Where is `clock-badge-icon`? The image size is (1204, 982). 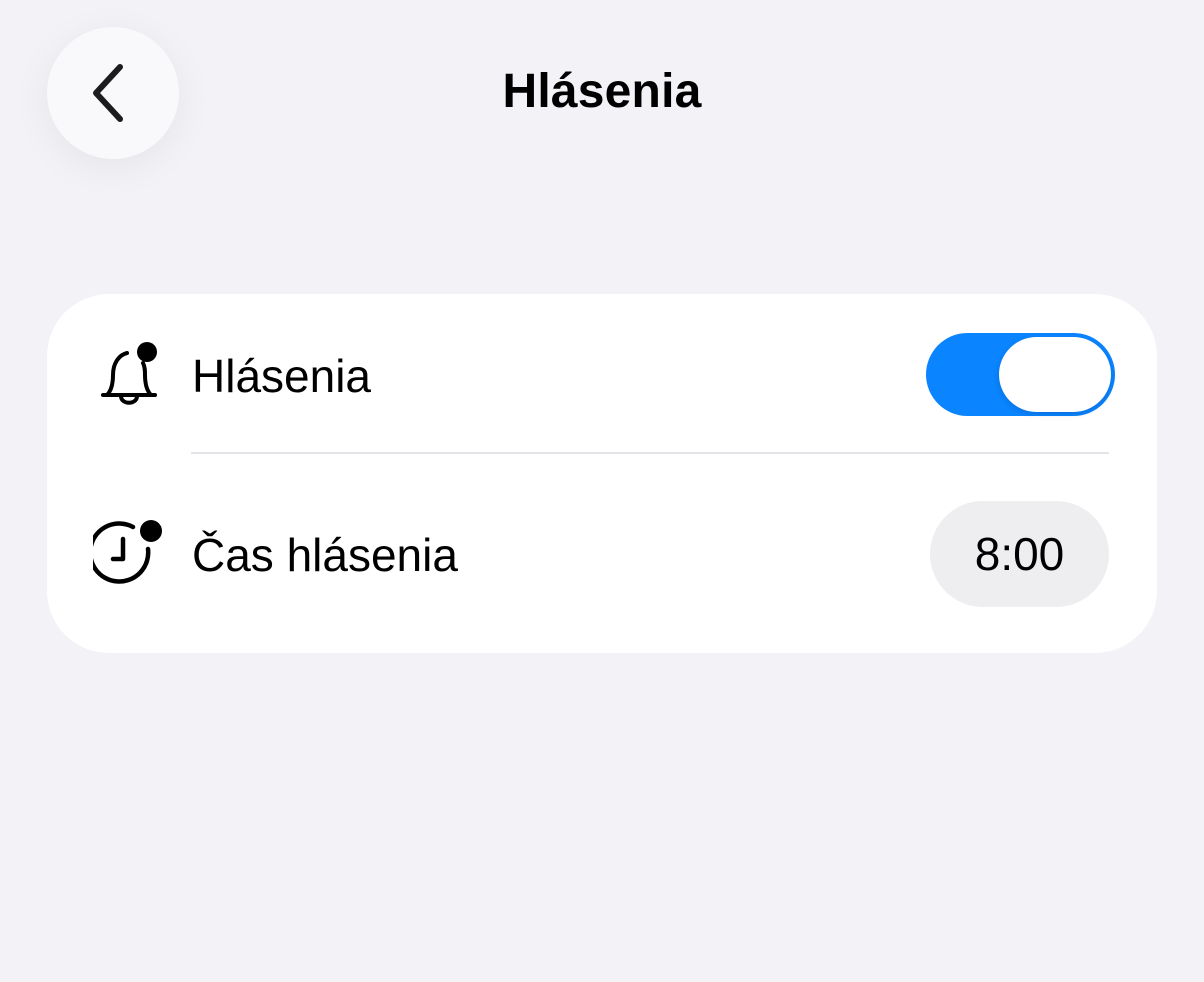
clock-badge-icon is located at coordinates (127, 552).